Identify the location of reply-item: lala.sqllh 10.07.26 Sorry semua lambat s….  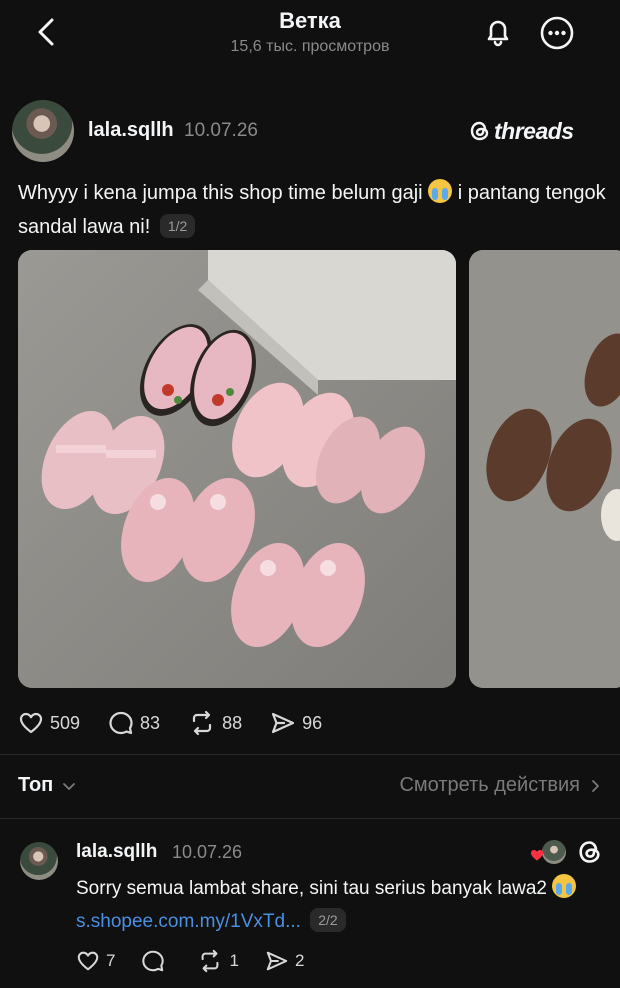
(310, 908).